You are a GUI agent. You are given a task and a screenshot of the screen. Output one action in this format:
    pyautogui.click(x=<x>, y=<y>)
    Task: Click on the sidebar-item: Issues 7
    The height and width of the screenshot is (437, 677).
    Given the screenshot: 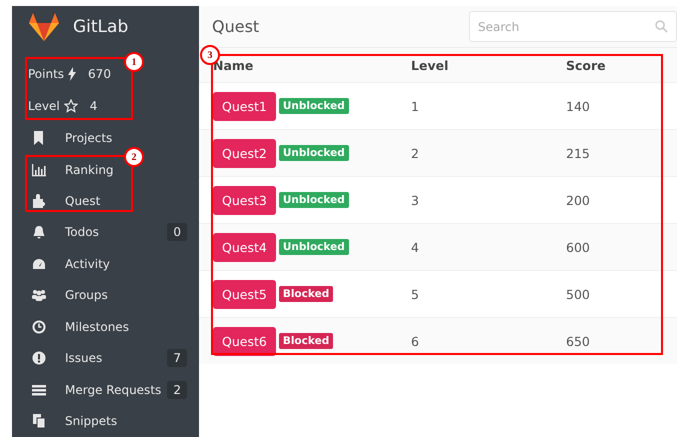 What is the action you would take?
    pyautogui.click(x=105, y=358)
    